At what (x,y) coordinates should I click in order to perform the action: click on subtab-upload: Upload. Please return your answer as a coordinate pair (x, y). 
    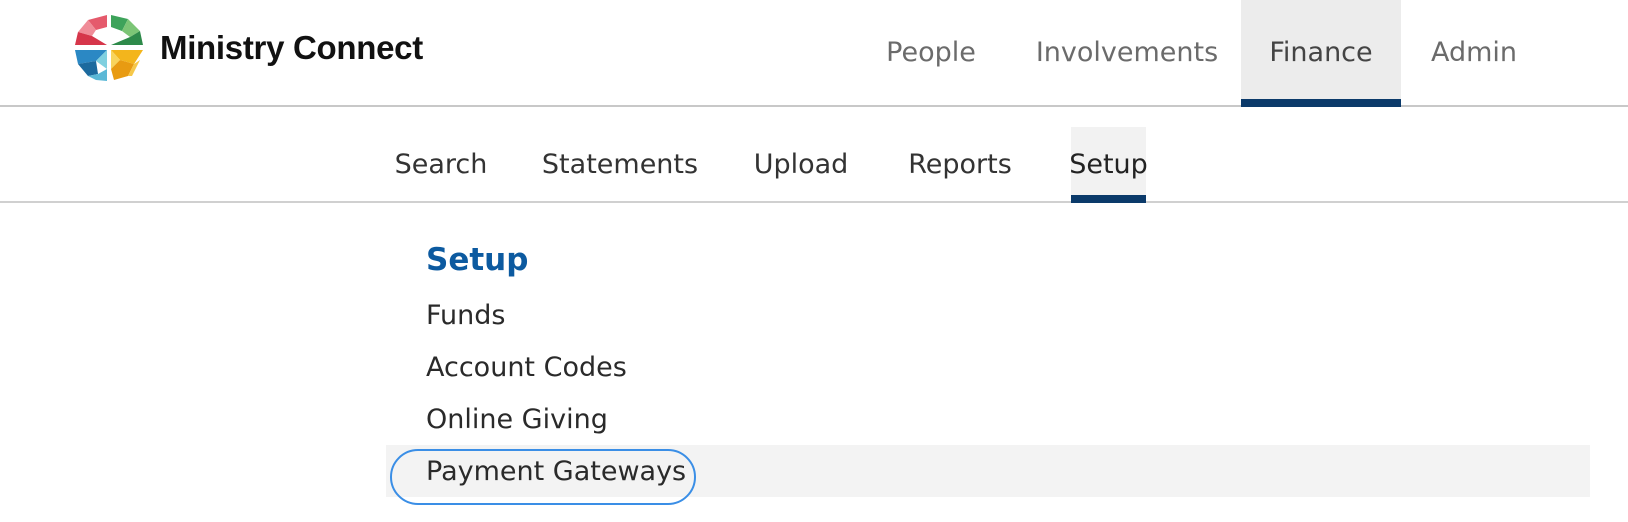
    Looking at the image, I should click on (801, 164).